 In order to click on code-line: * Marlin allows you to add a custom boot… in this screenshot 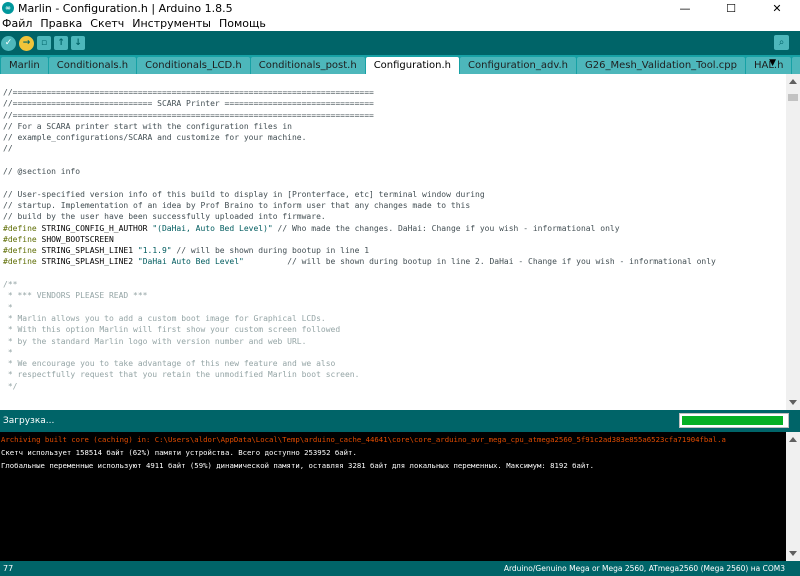, I will do `click(394, 318)`.